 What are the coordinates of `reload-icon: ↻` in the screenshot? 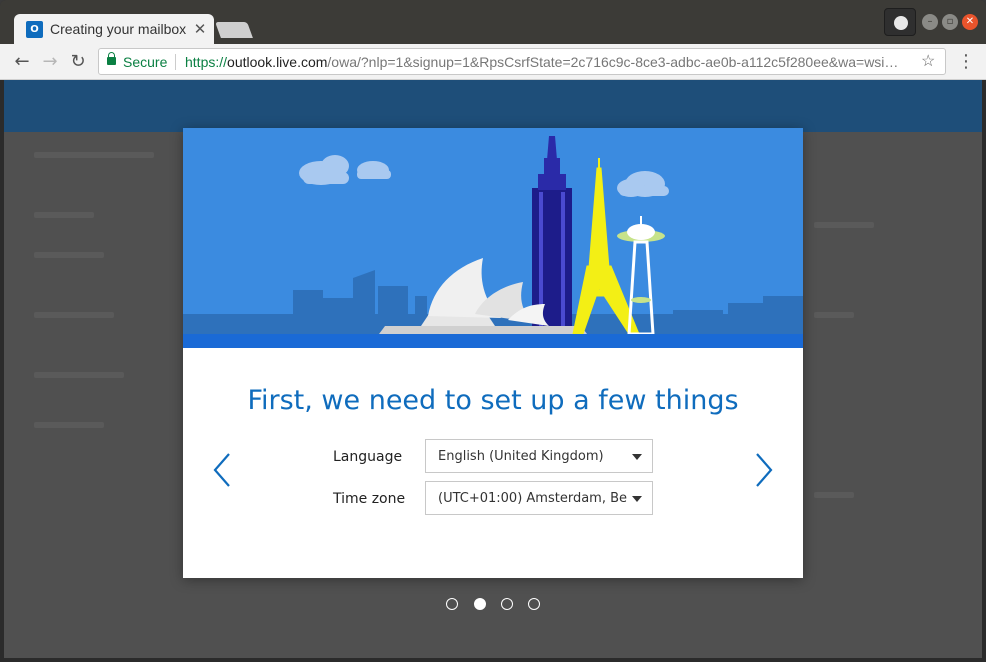 It's located at (78, 62).